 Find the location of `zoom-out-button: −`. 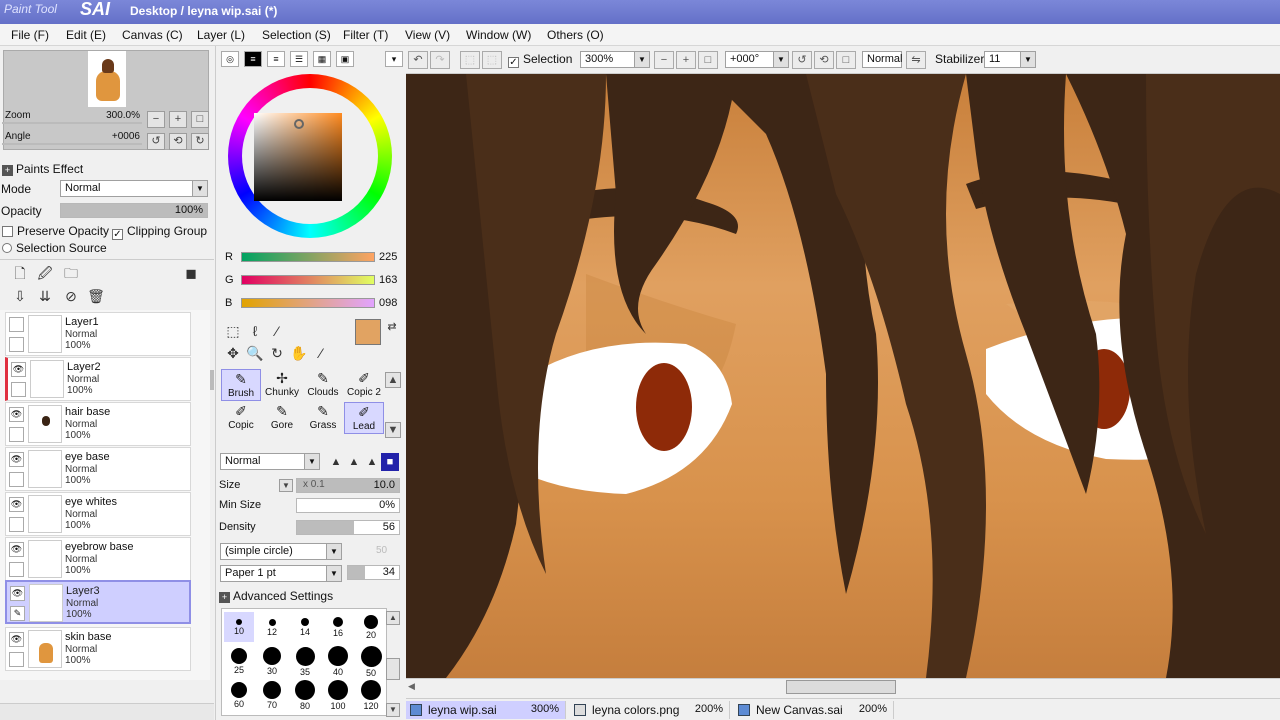

zoom-out-button: − is located at coordinates (156, 119).